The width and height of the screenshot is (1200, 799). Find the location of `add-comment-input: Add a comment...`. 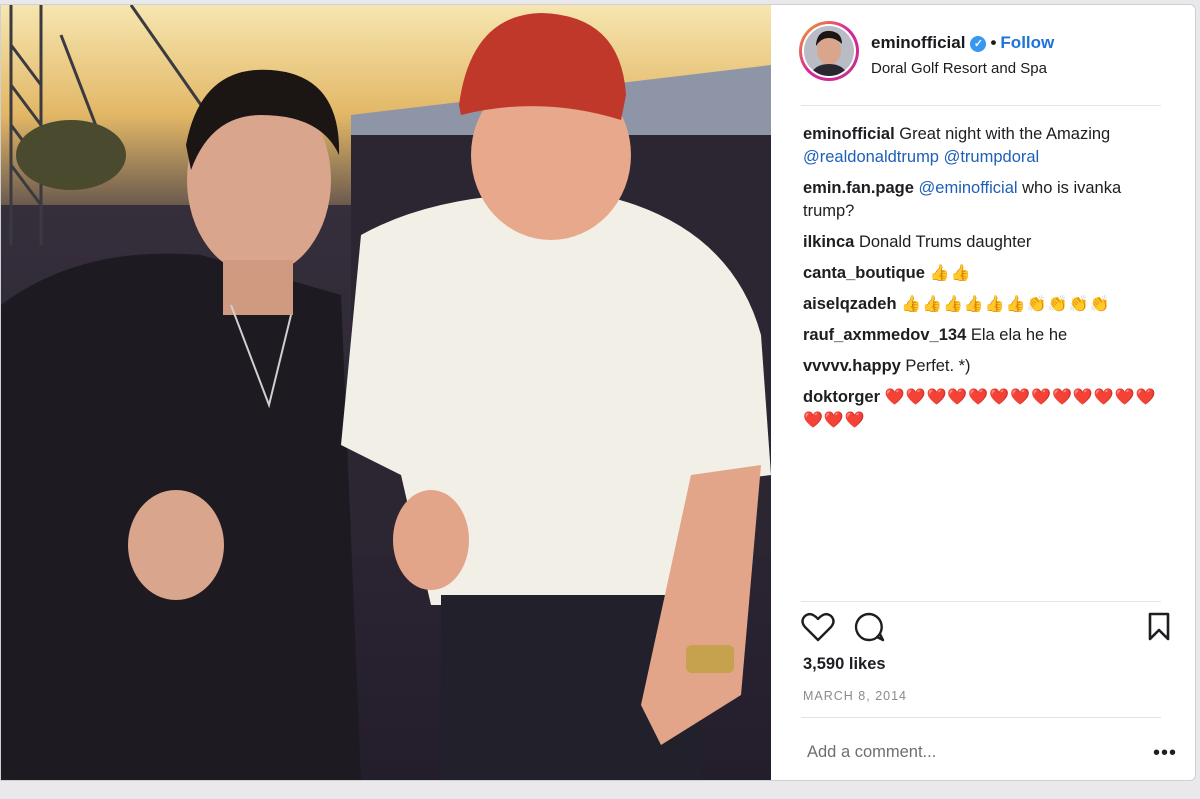

add-comment-input: Add a comment... is located at coordinates (871, 752).